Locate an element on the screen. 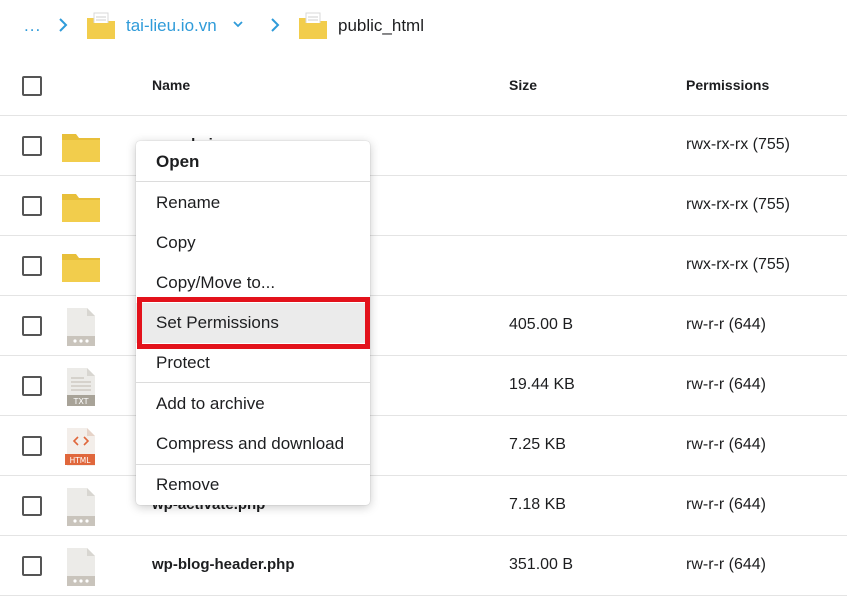 The width and height of the screenshot is (847, 596). menu-item-copy: Copy is located at coordinates (253, 243).